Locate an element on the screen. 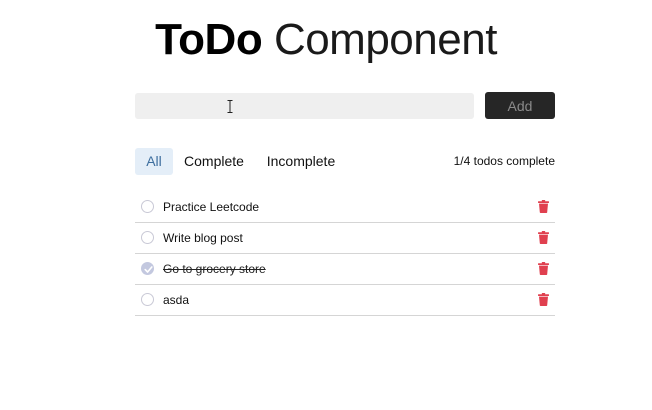 Image resolution: width=652 pixels, height=410 pixels. text-cursor-icon is located at coordinates (230, 106).